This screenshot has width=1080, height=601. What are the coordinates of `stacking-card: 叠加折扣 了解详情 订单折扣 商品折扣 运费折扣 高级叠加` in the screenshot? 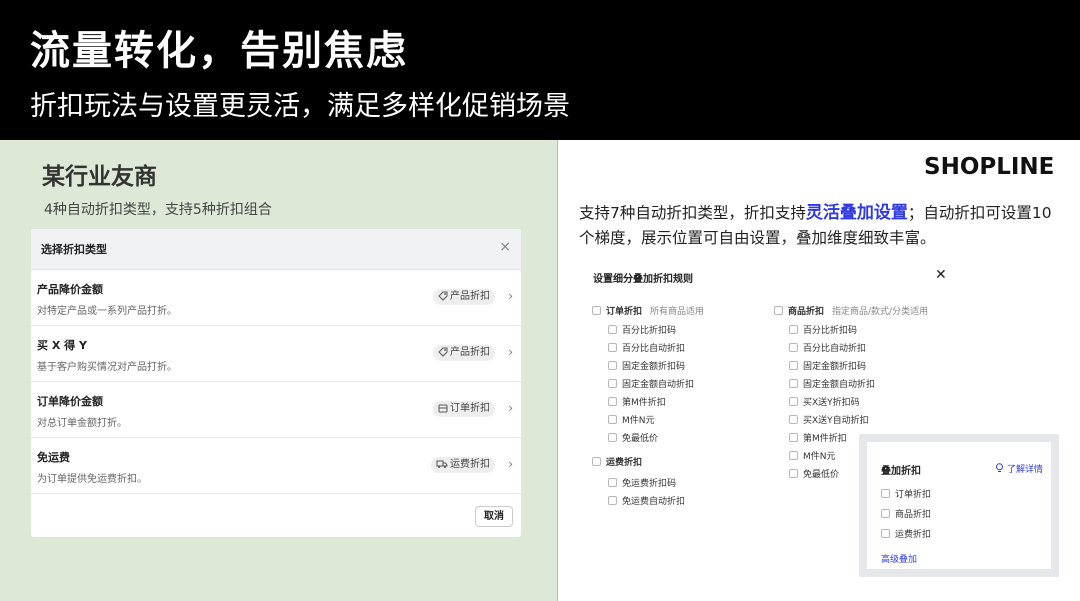 It's located at (959, 505).